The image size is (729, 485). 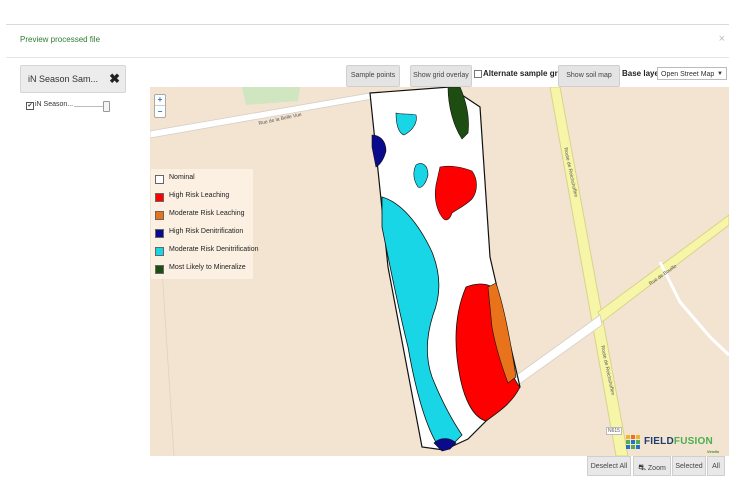 What do you see at coordinates (642, 467) in the screenshot?
I see `binoculars-icon: ⛐` at bounding box center [642, 467].